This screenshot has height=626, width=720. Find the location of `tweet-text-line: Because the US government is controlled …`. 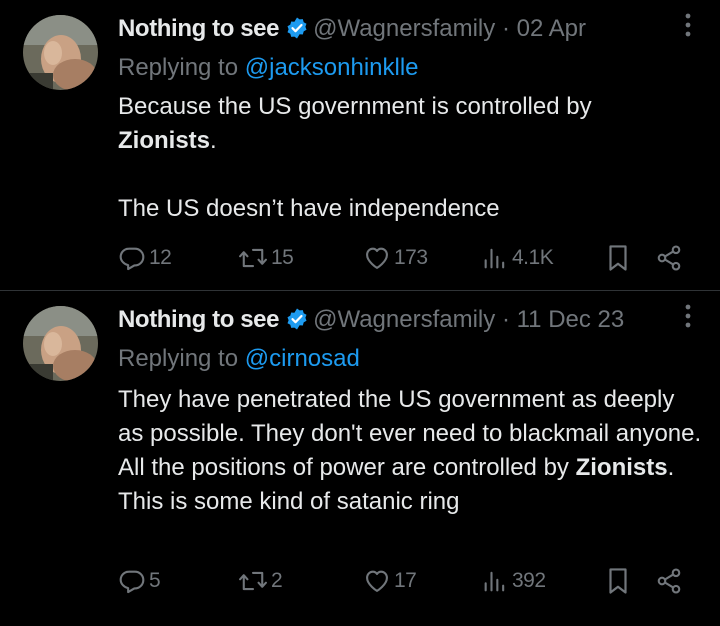

tweet-text-line: Because the US government is controlled … is located at coordinates (355, 106).